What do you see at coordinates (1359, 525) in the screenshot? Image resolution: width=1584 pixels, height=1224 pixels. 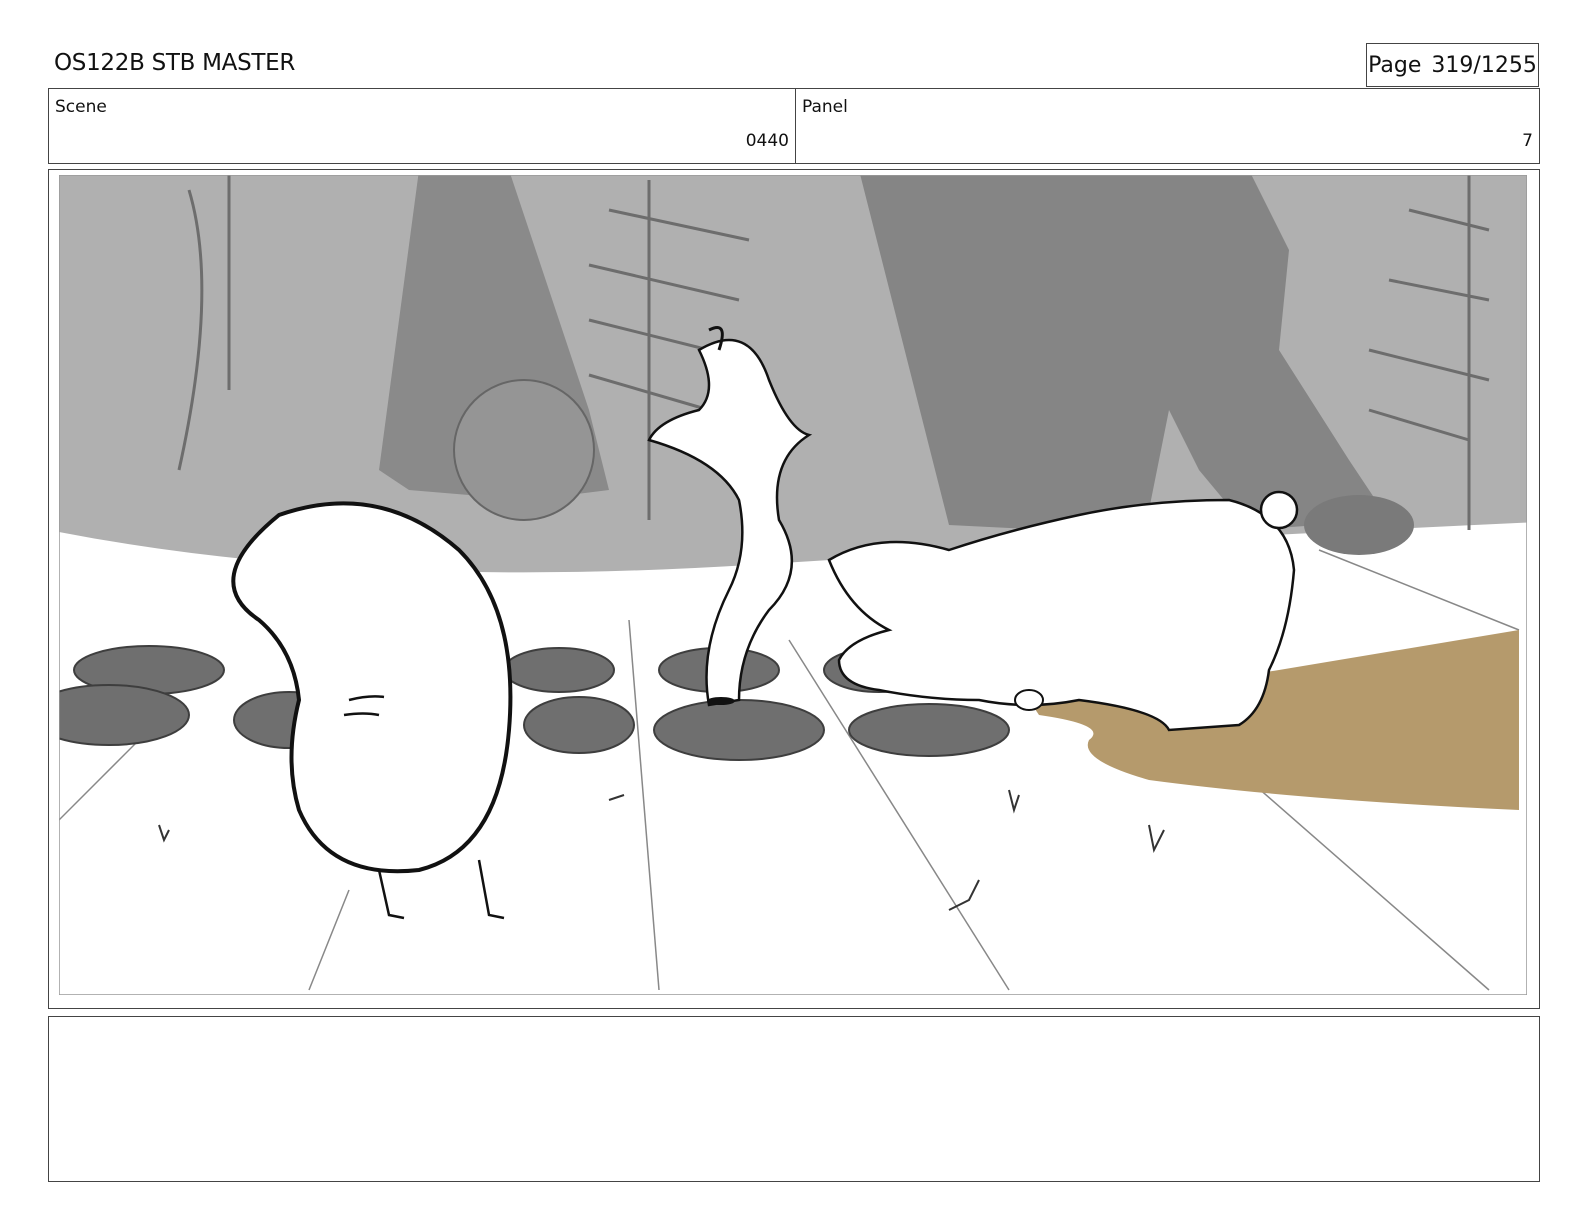 I see `rock-right` at bounding box center [1359, 525].